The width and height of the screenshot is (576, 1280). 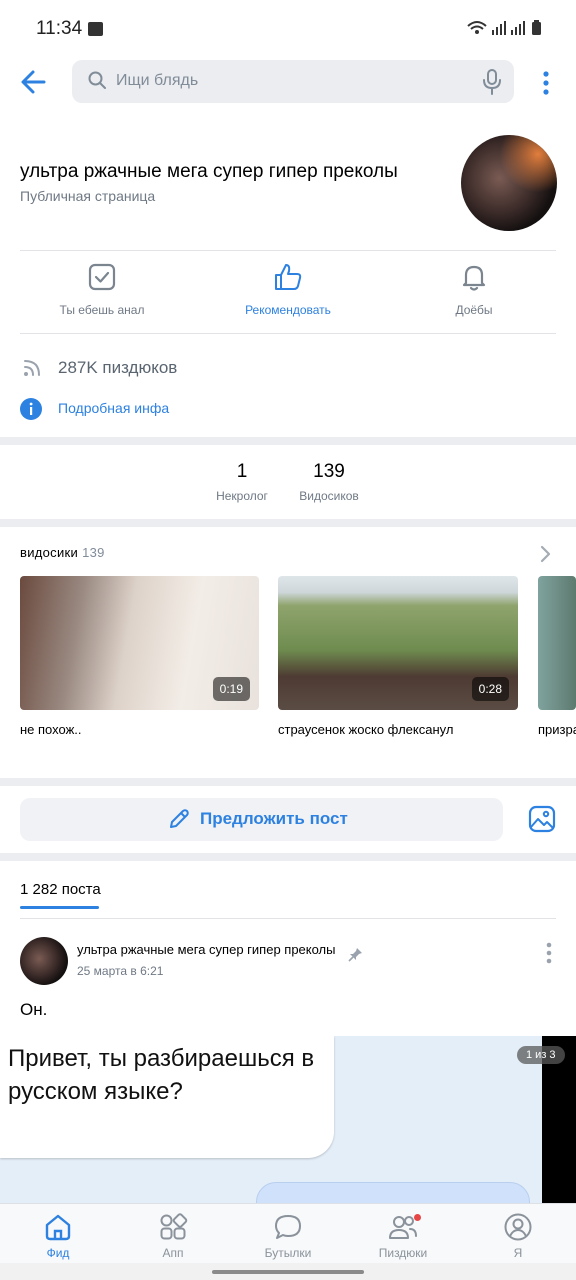 What do you see at coordinates (509, 183) in the screenshot?
I see `community-avatar` at bounding box center [509, 183].